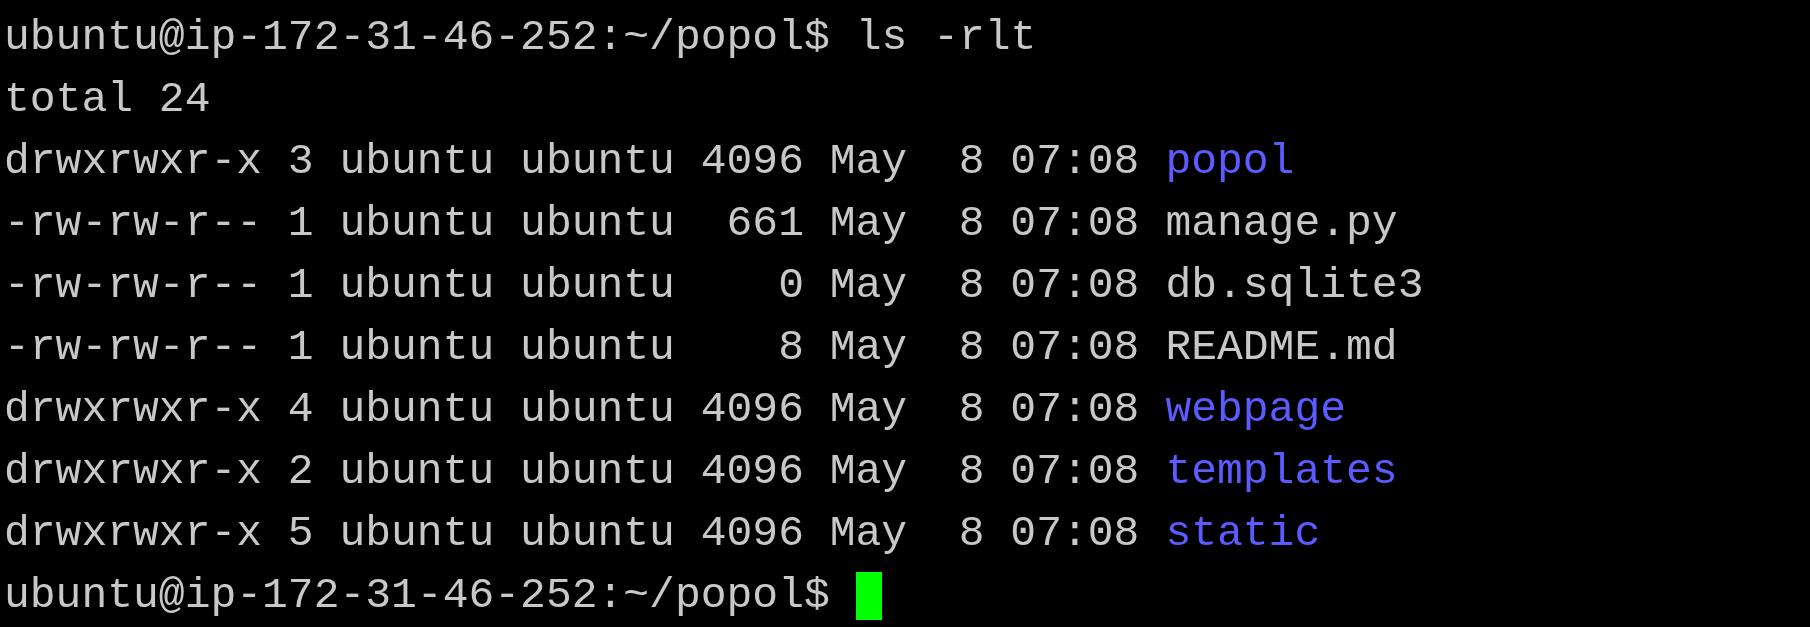  What do you see at coordinates (1230, 162) in the screenshot?
I see `directory-name: popol` at bounding box center [1230, 162].